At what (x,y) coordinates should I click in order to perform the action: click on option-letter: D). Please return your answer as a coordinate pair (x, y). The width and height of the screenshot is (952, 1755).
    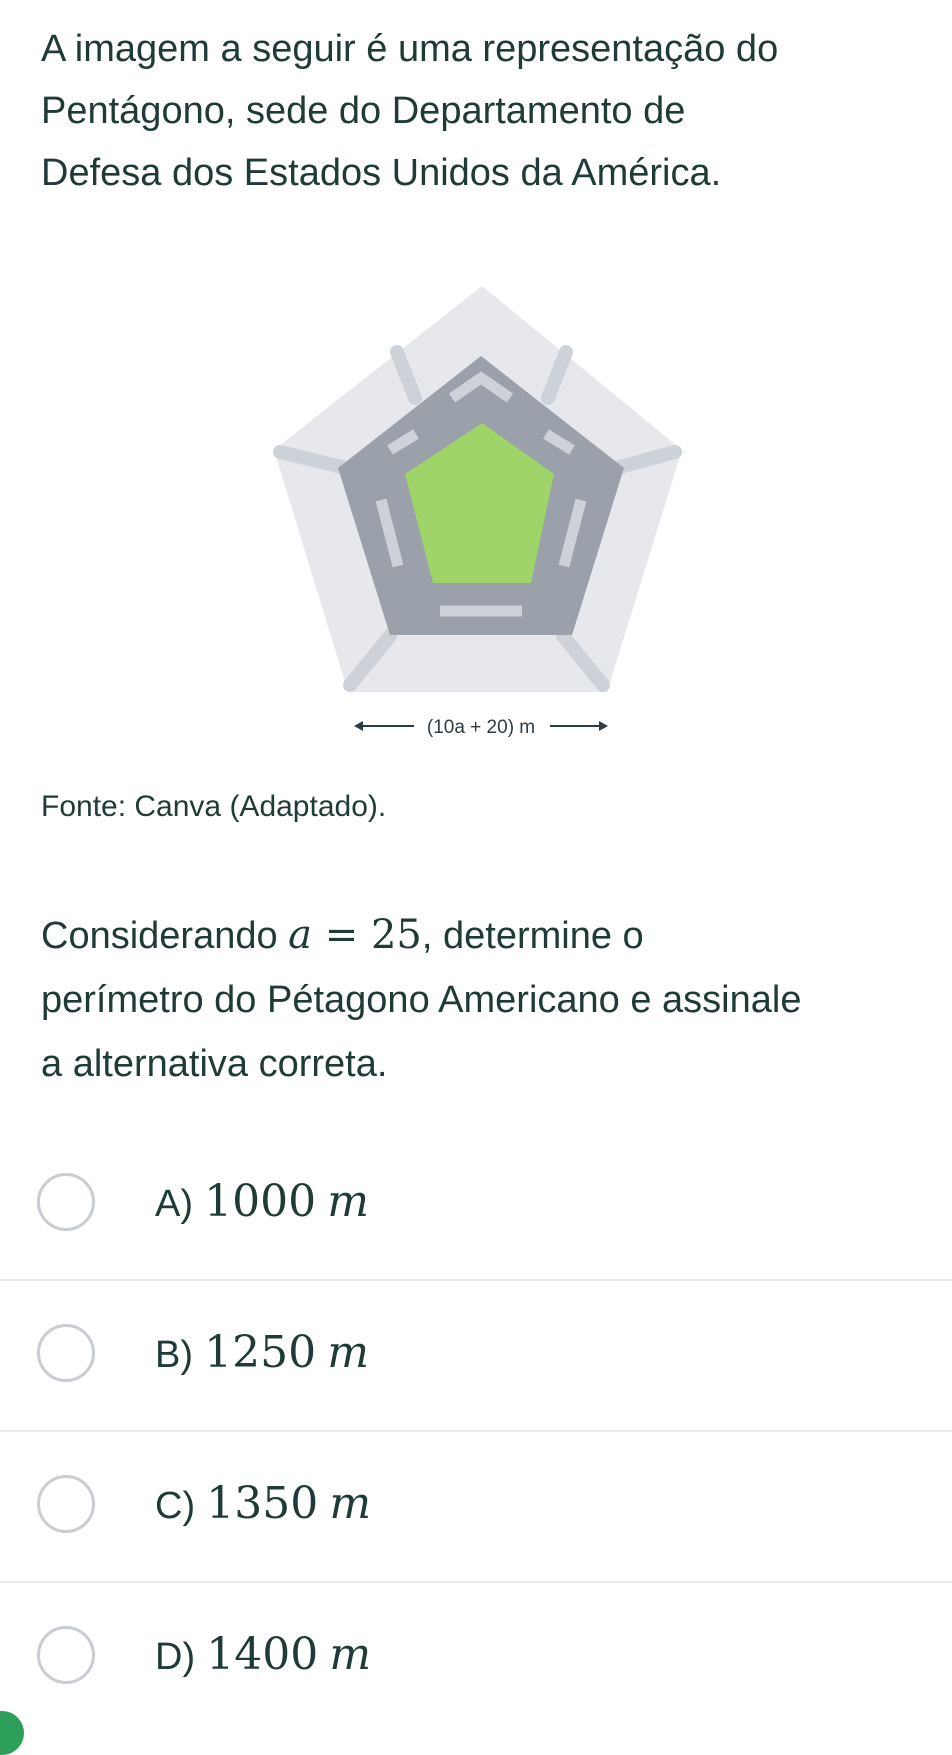
    Looking at the image, I should click on (175, 1657).